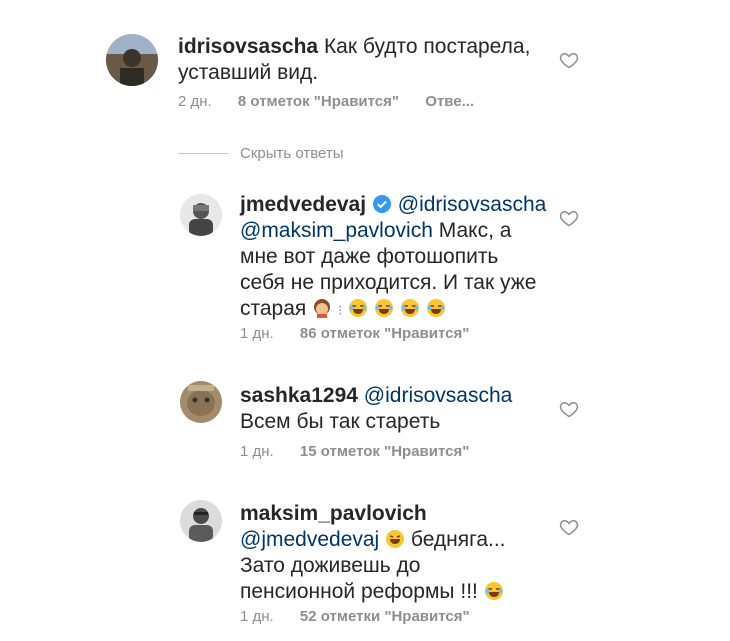  I want to click on comment-body-line: пенсионной реформы !!!, so click(359, 591).